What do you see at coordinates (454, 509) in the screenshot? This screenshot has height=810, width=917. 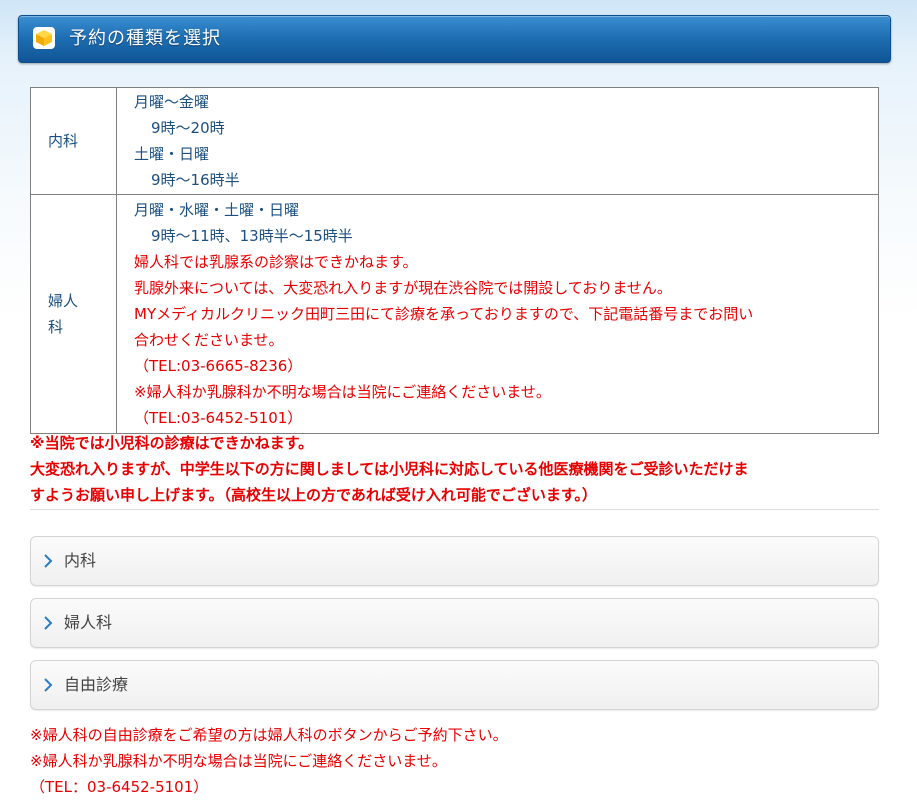 I see `divider` at bounding box center [454, 509].